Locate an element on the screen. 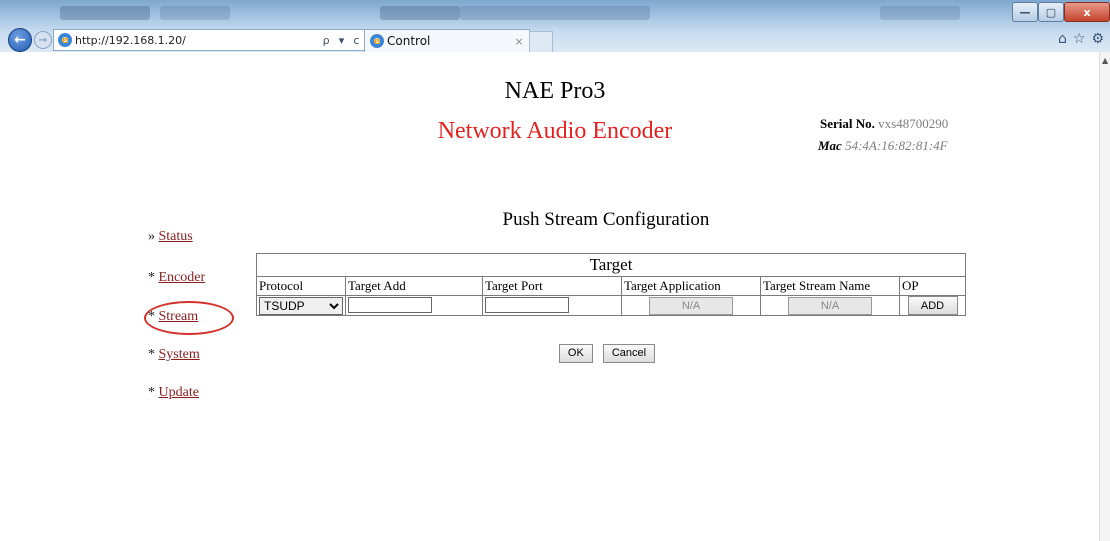  nav-link-update: Update is located at coordinates (179, 392).